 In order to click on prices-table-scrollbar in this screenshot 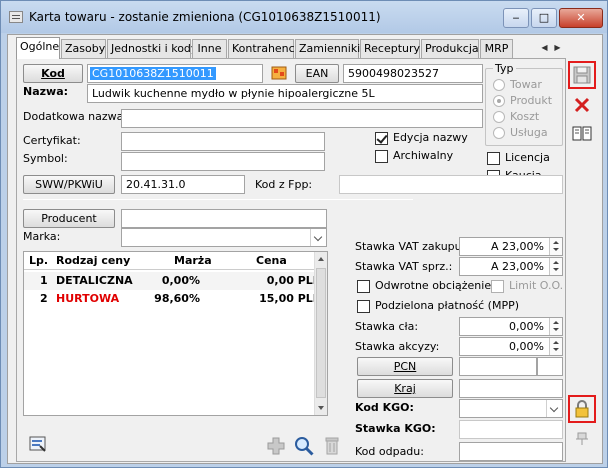, I will do `click(320, 333)`.